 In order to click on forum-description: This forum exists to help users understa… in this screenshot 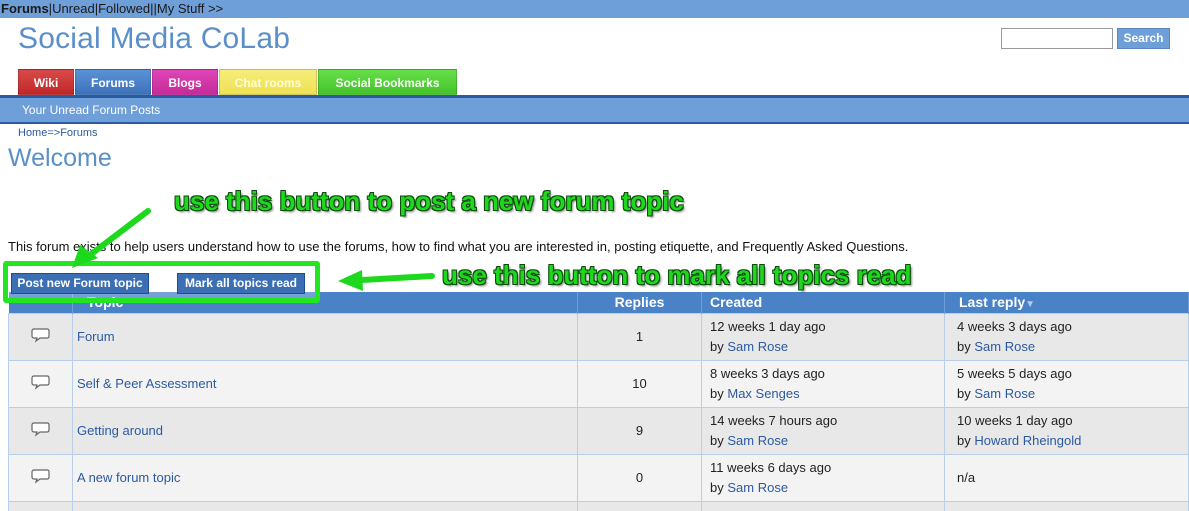, I will do `click(458, 246)`.